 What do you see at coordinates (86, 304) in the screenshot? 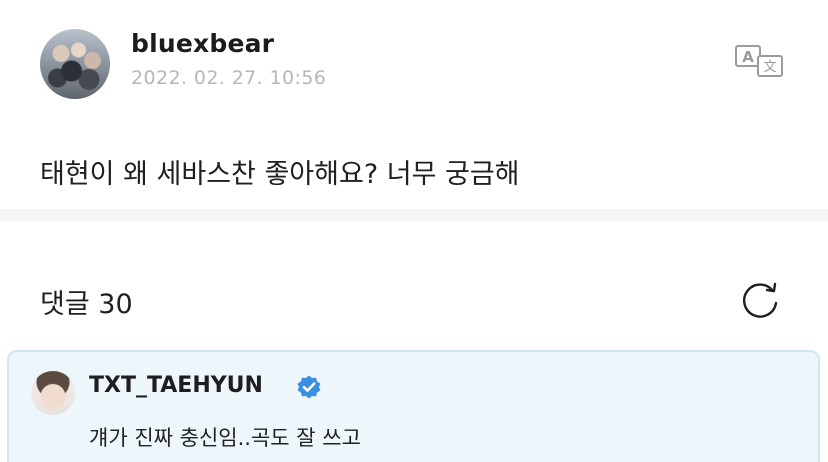
I see `comments-count-title: 댓글 30` at bounding box center [86, 304].